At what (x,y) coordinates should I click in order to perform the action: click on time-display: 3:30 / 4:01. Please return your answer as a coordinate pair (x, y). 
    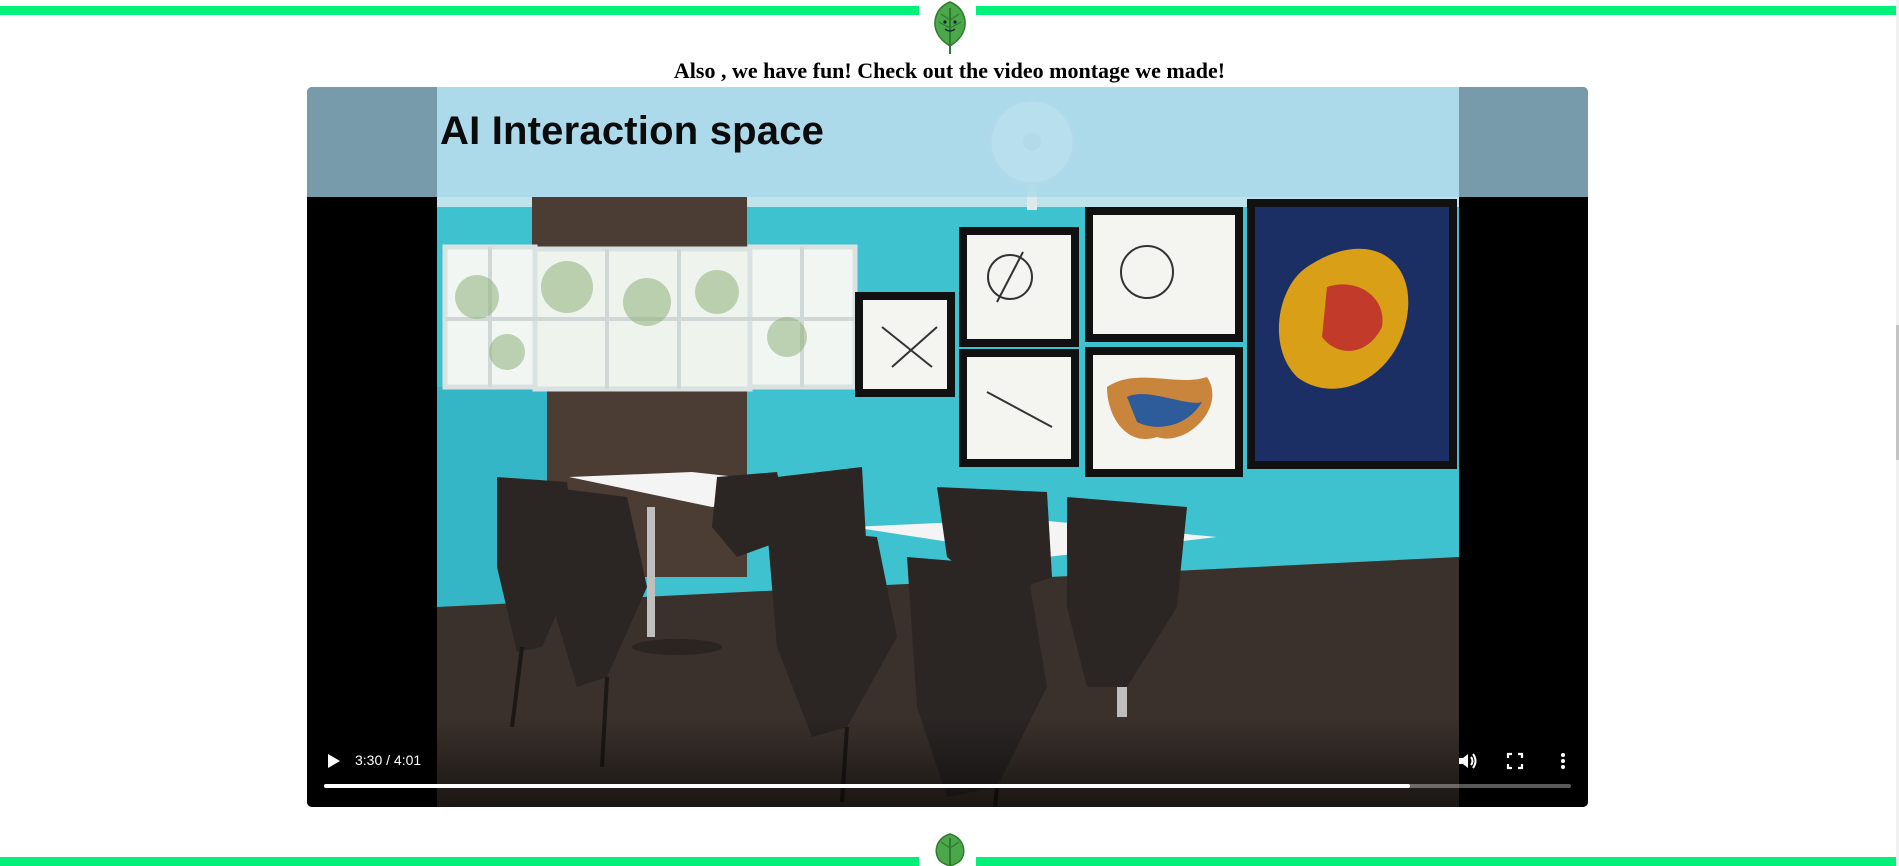
    Looking at the image, I should click on (388, 760).